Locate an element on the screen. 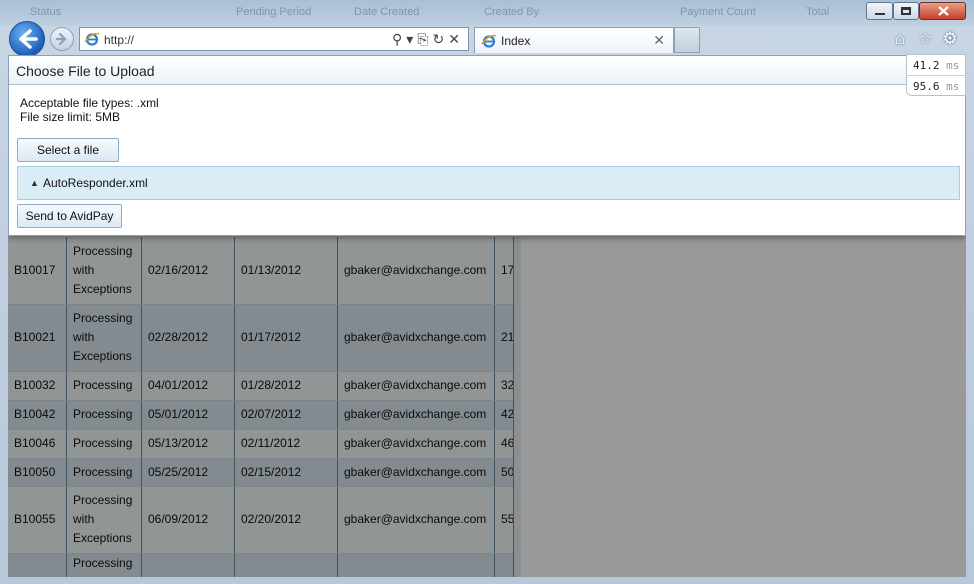 The height and width of the screenshot is (584, 974). tab-label: Index is located at coordinates (516, 41).